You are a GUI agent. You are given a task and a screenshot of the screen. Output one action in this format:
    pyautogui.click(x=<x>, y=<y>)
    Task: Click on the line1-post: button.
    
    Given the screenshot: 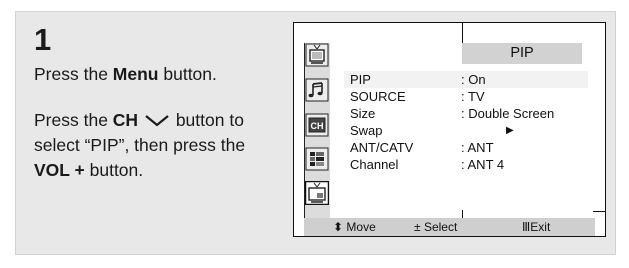 What is the action you would take?
    pyautogui.click(x=187, y=74)
    